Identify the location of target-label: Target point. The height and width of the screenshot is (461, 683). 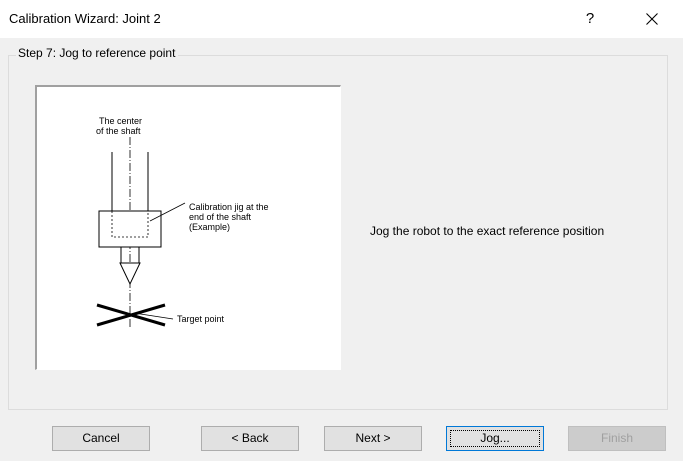
(201, 319).